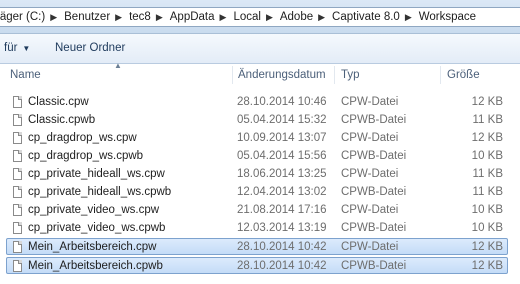 The width and height of the screenshot is (520, 284). I want to click on breadcrumb-tec8: tec8, so click(140, 17).